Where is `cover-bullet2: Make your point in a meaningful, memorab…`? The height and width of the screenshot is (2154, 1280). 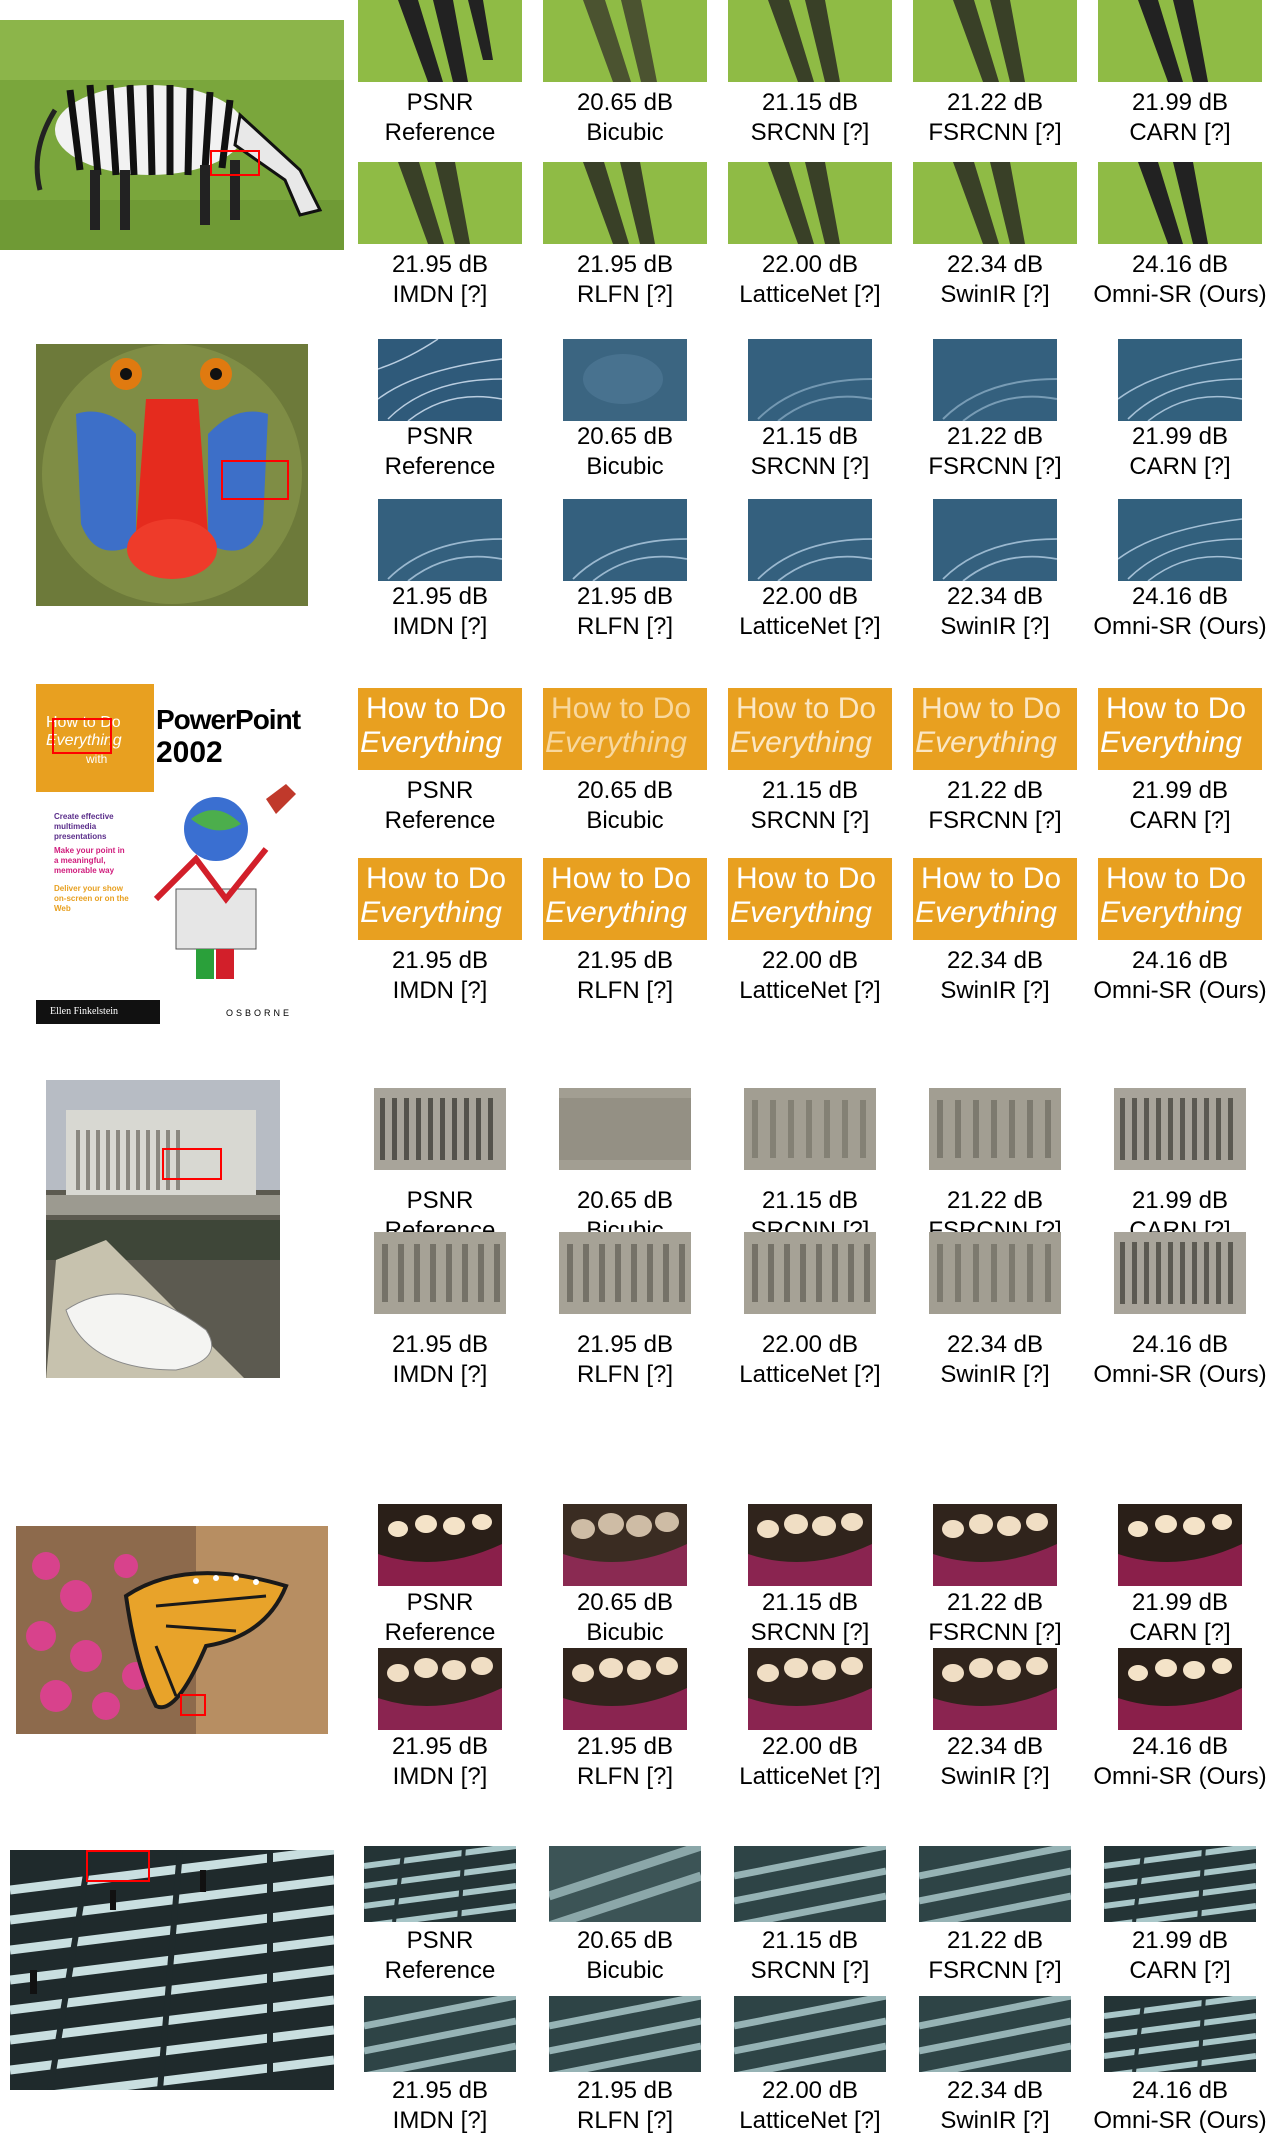
cover-bullet2: Make your point in a meaningful, memorab… is located at coordinates (89, 860).